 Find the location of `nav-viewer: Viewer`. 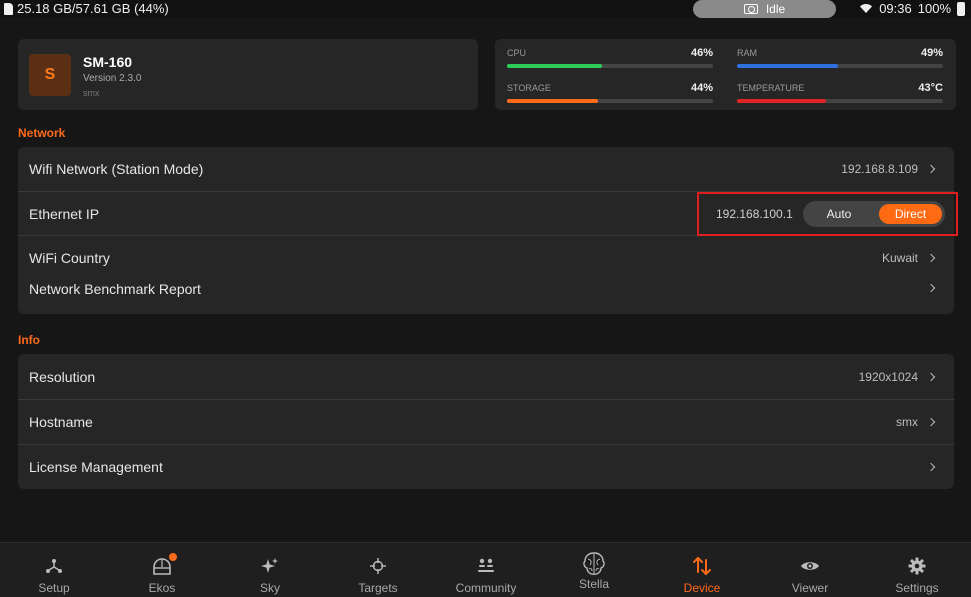

nav-viewer: Viewer is located at coordinates (810, 570).